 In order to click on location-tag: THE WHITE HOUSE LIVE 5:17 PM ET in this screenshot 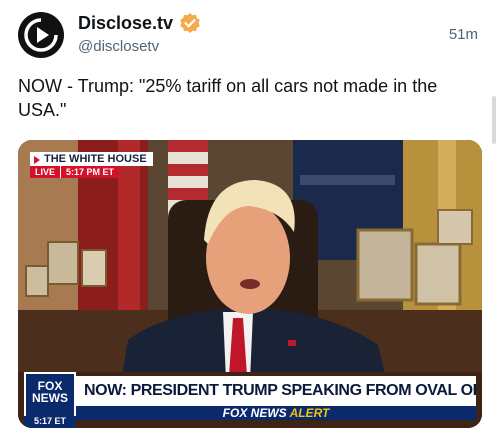, I will do `click(91, 165)`.